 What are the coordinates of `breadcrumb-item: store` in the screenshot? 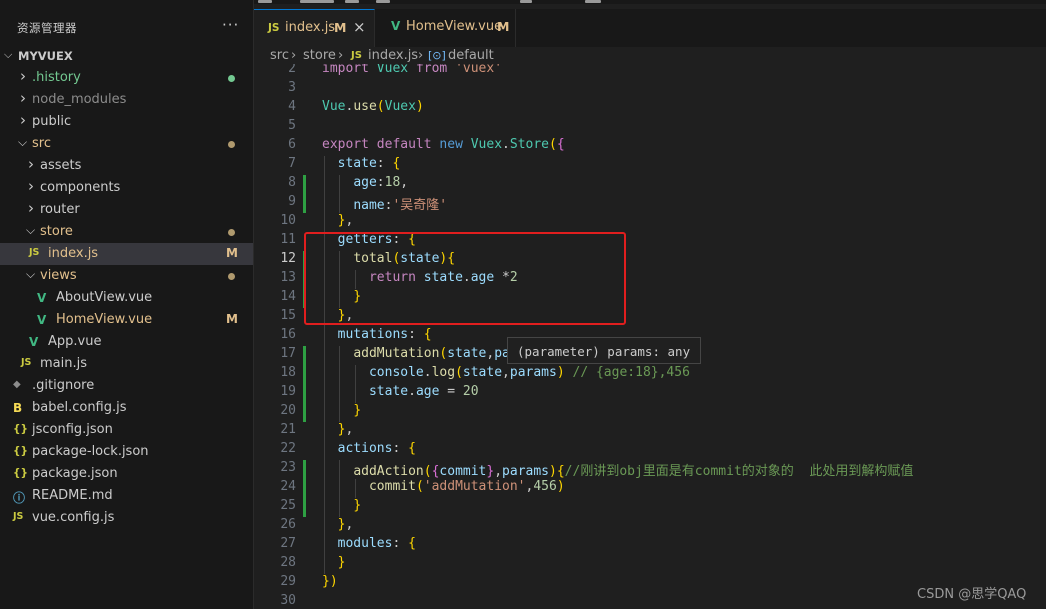 It's located at (319, 55).